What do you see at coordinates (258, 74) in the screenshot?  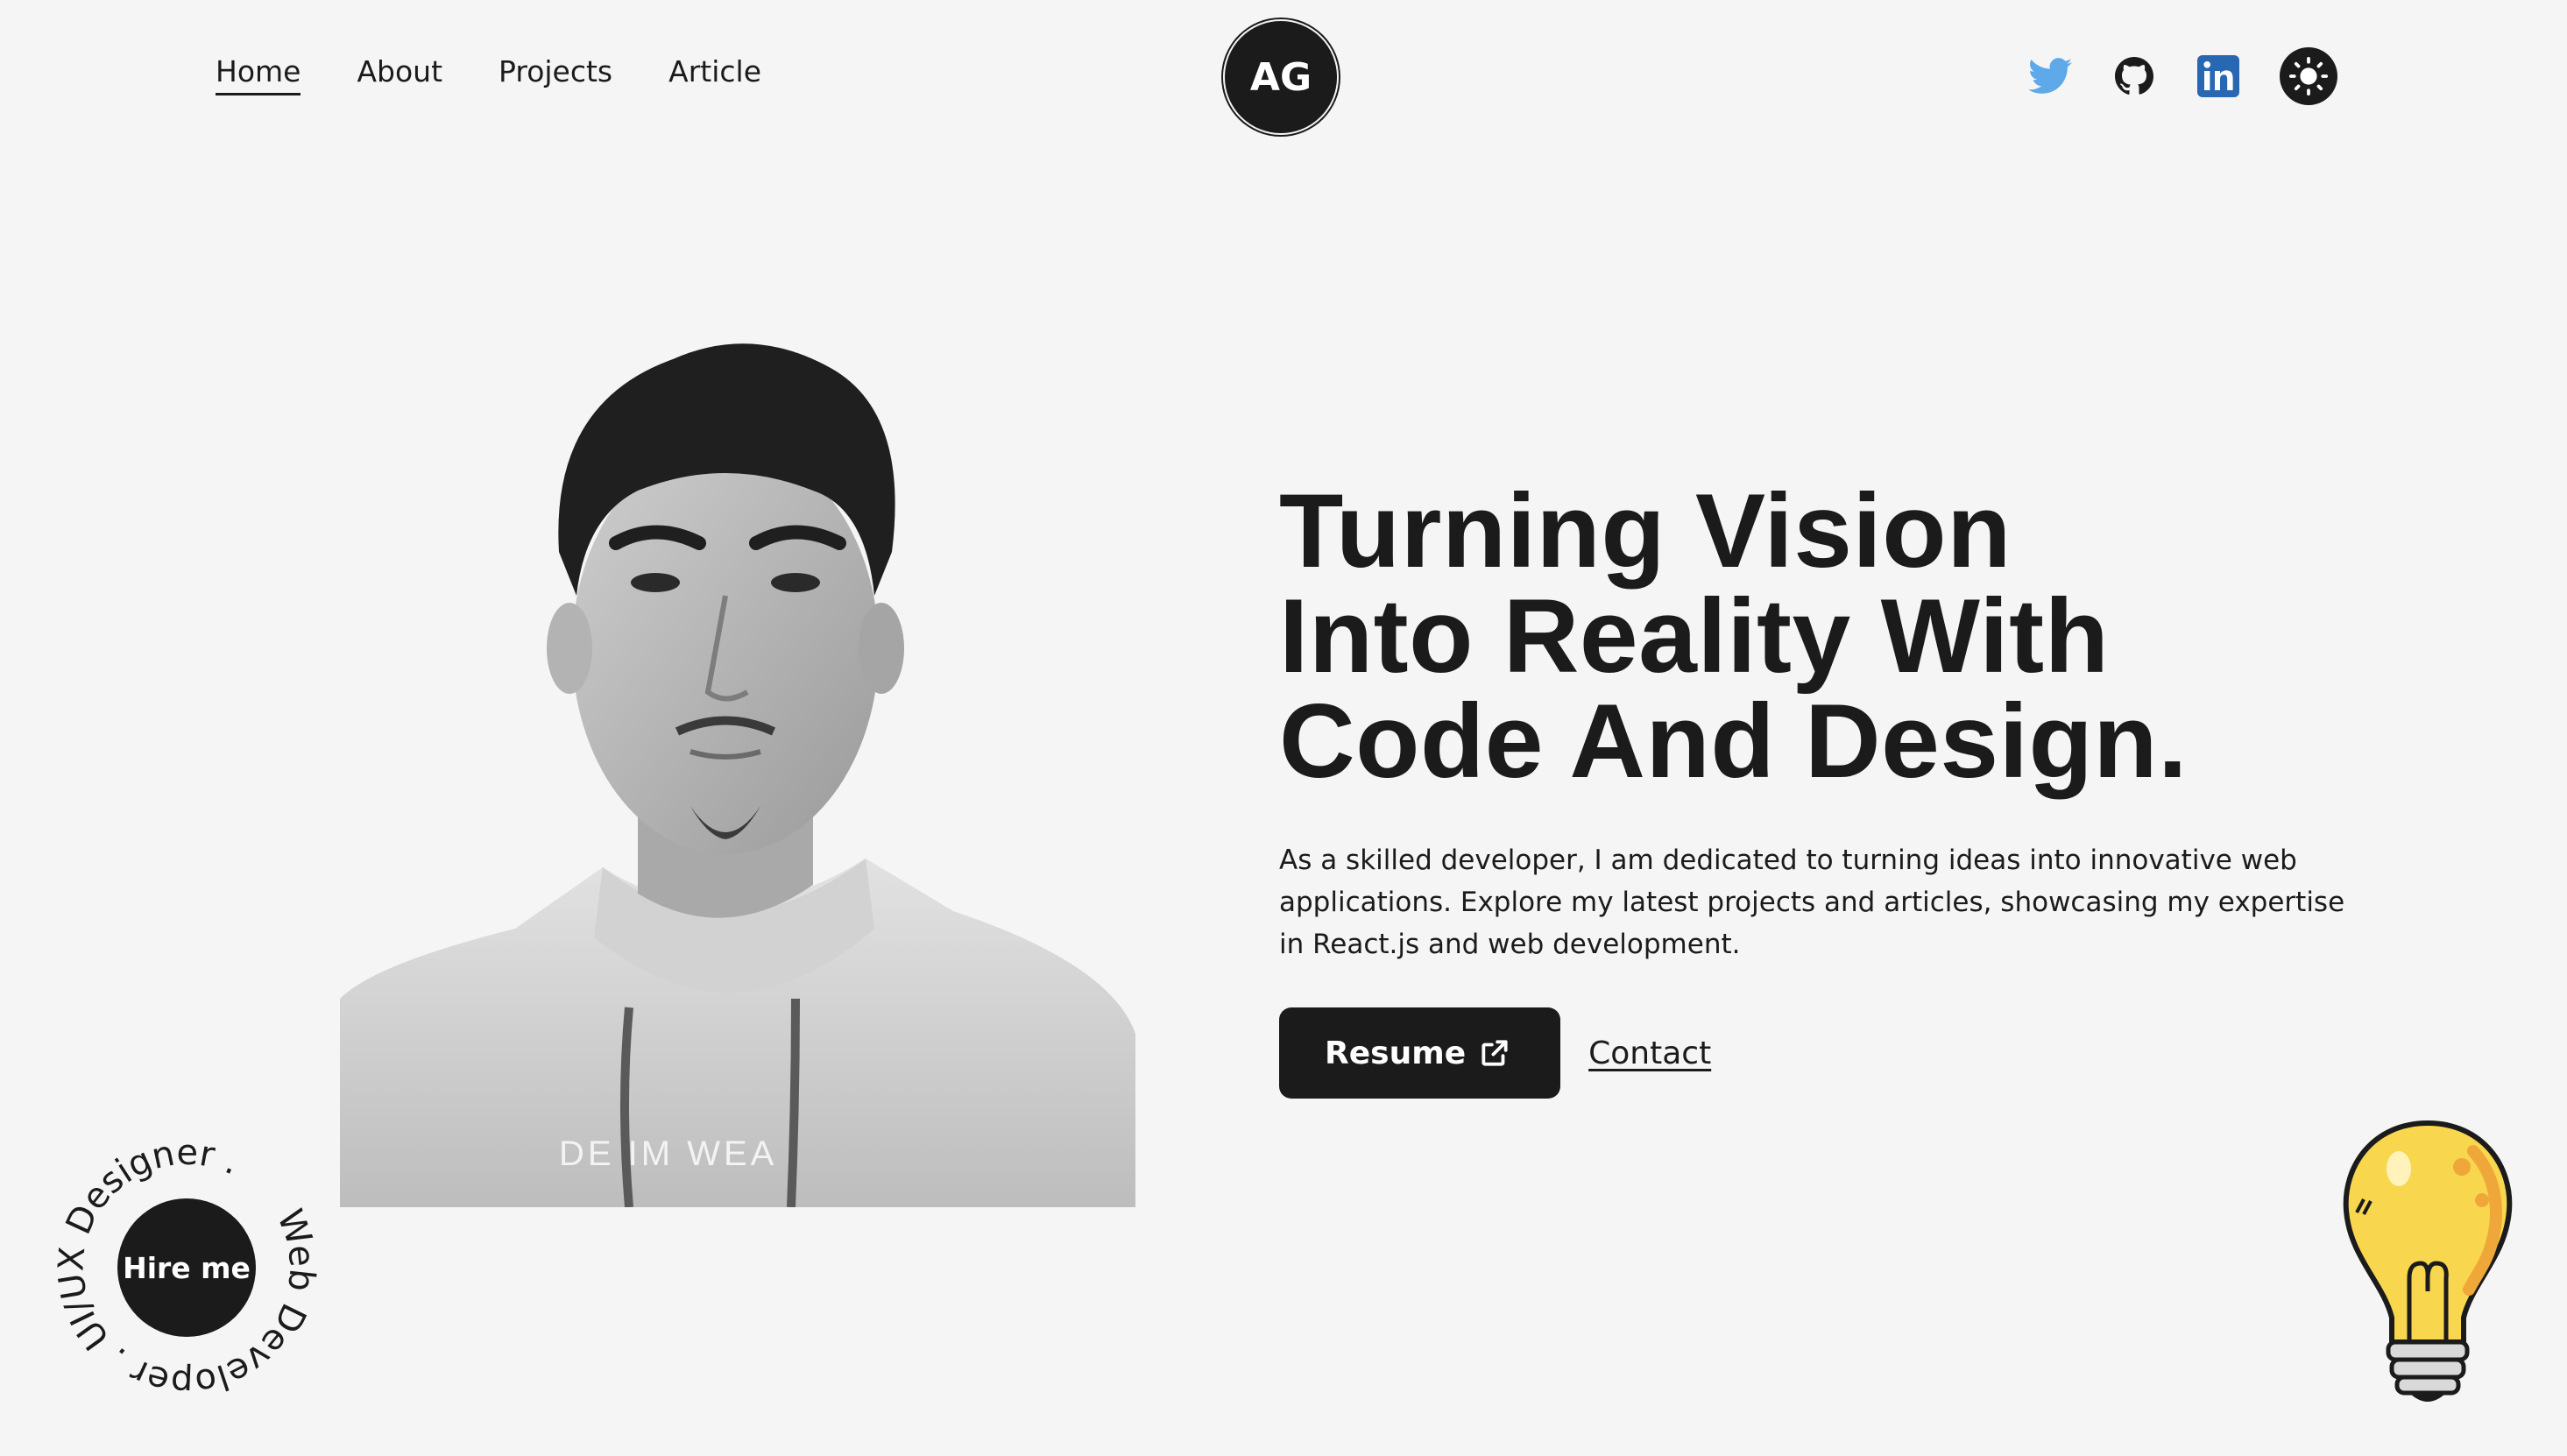 I see `nav-link-home: Home` at bounding box center [258, 74].